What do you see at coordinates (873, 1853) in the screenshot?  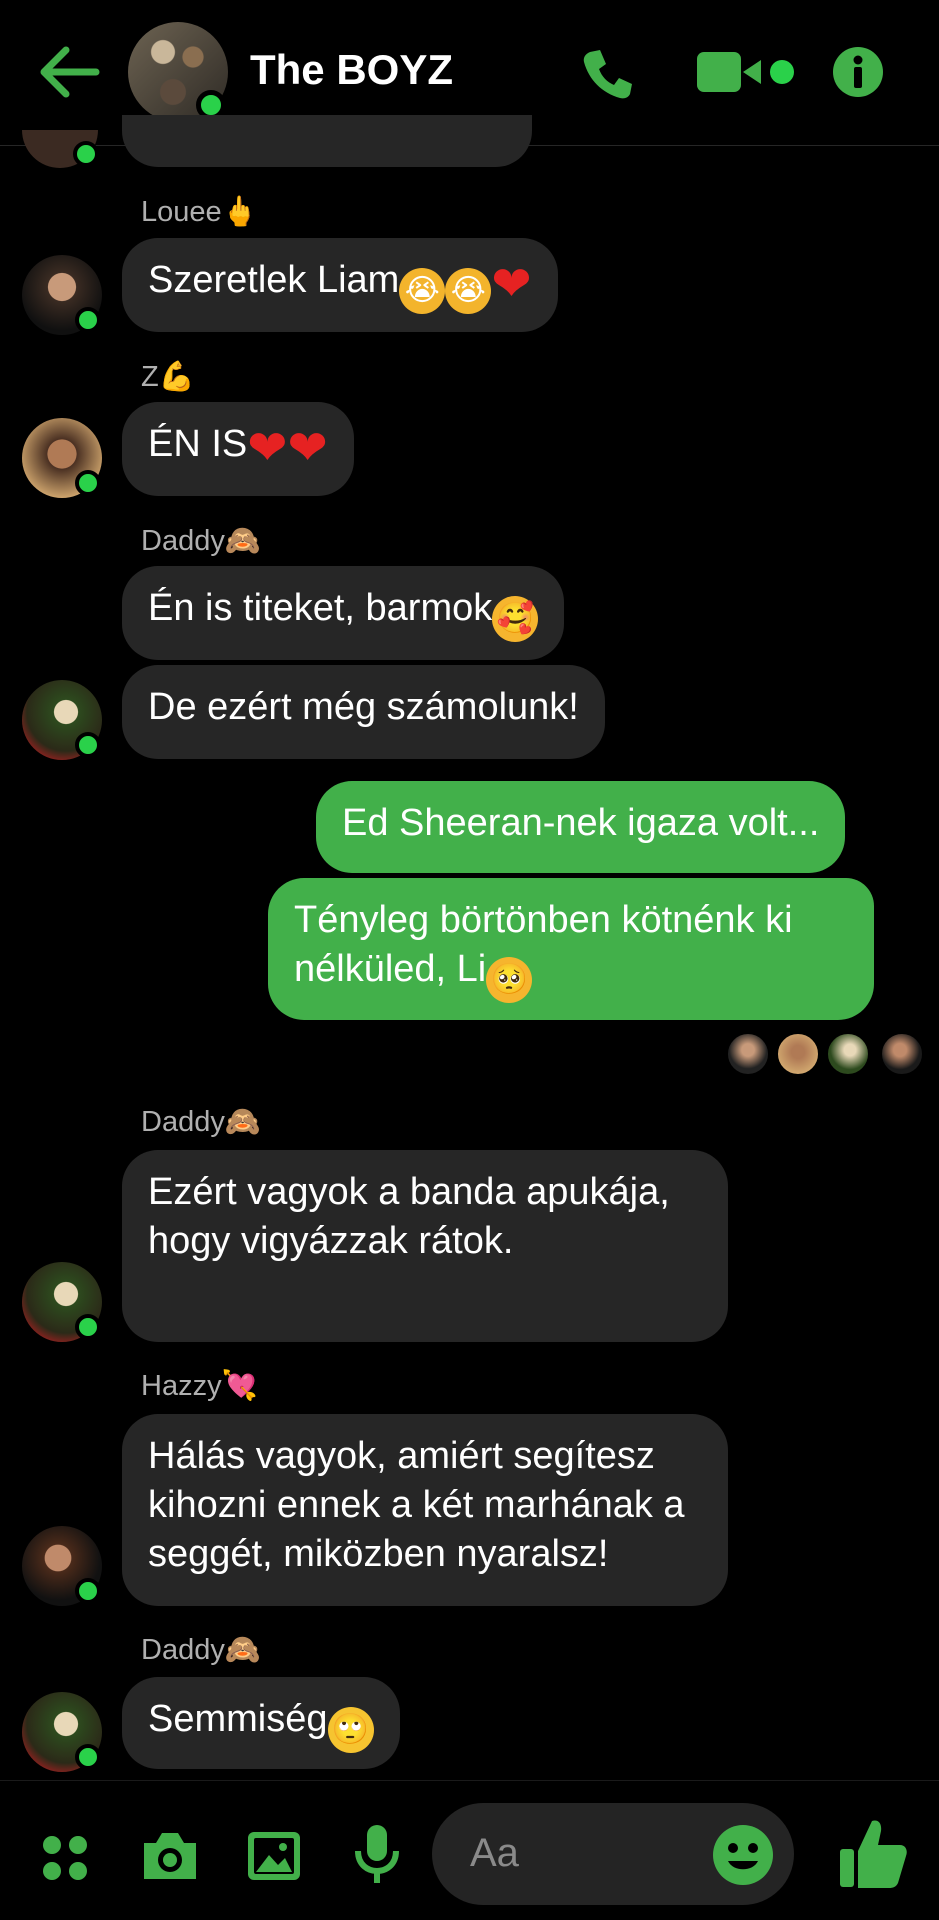 I see `thumbs-up-icon` at bounding box center [873, 1853].